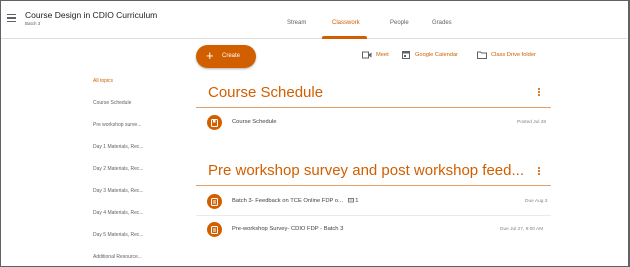 The width and height of the screenshot is (630, 267). Describe the element at coordinates (442, 23) in the screenshot. I see `tab-grades: Grades` at that location.